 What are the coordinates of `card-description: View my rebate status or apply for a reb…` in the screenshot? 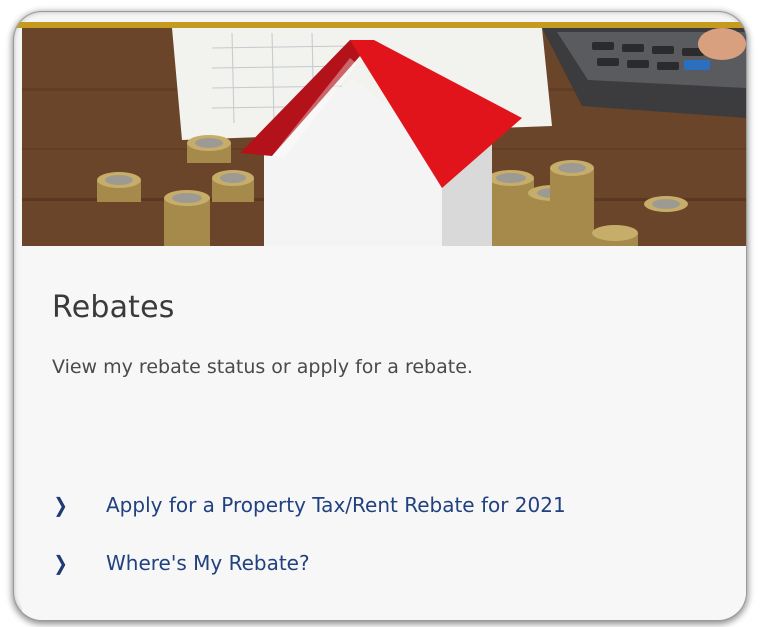 It's located at (262, 367).